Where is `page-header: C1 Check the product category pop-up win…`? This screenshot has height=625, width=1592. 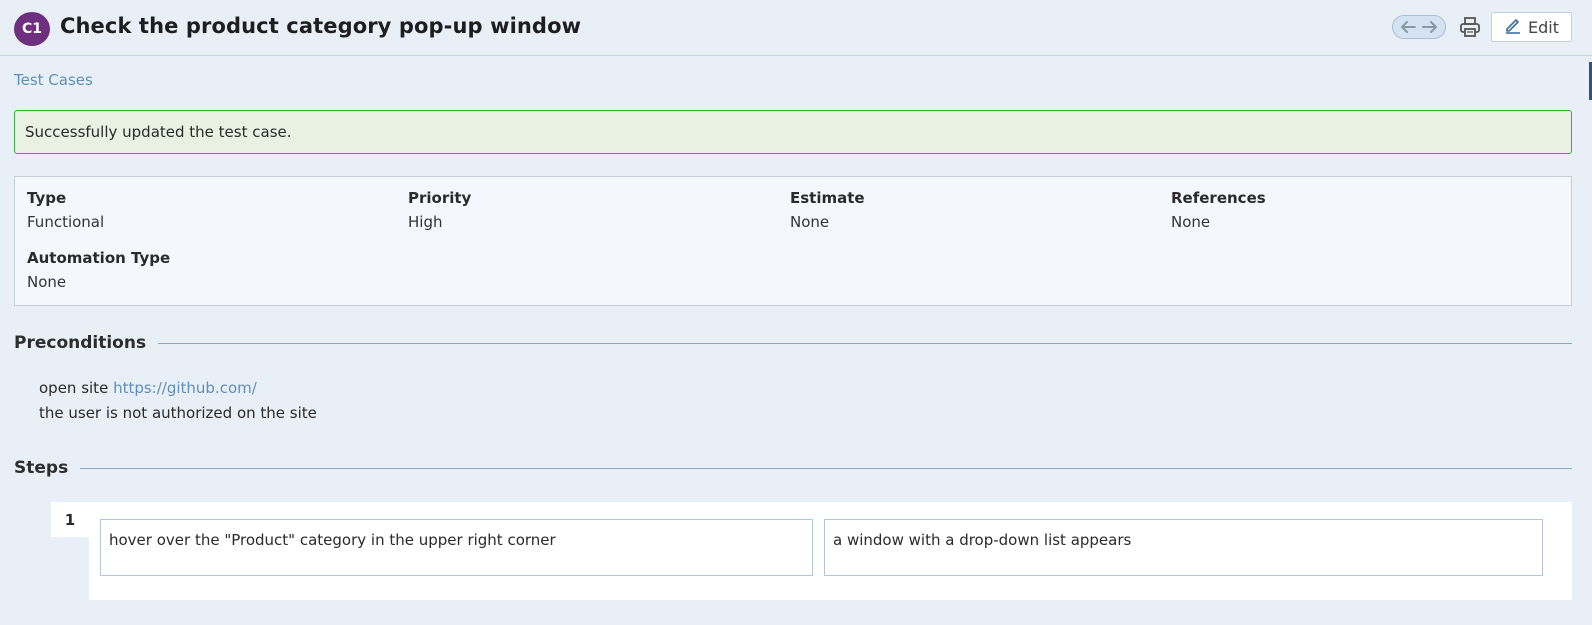
page-header: C1 Check the product category pop-up win… is located at coordinates (796, 28).